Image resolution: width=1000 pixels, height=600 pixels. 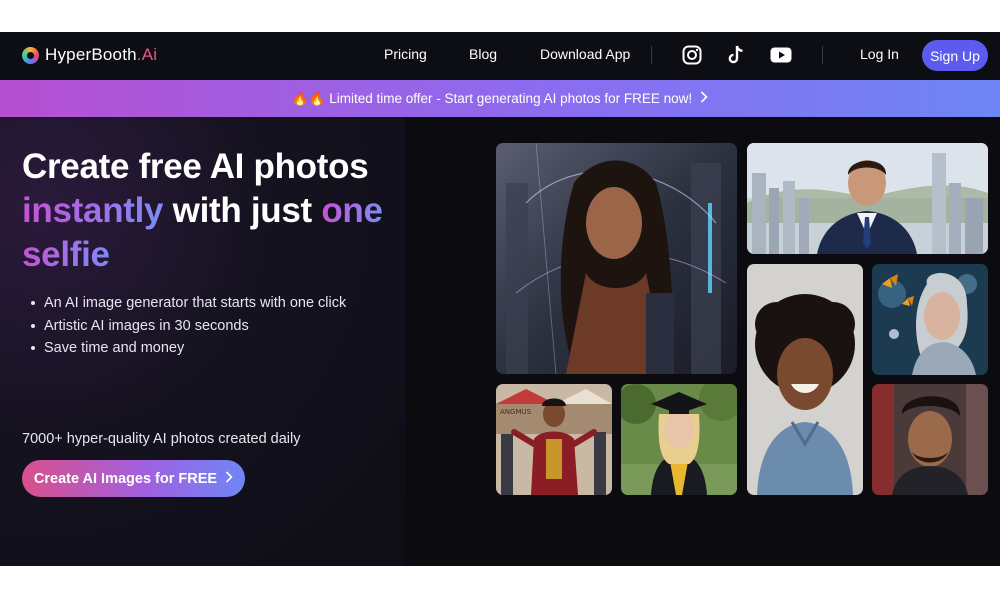 What do you see at coordinates (805, 379) in the screenshot?
I see `gallery-image-curly-hair-woman` at bounding box center [805, 379].